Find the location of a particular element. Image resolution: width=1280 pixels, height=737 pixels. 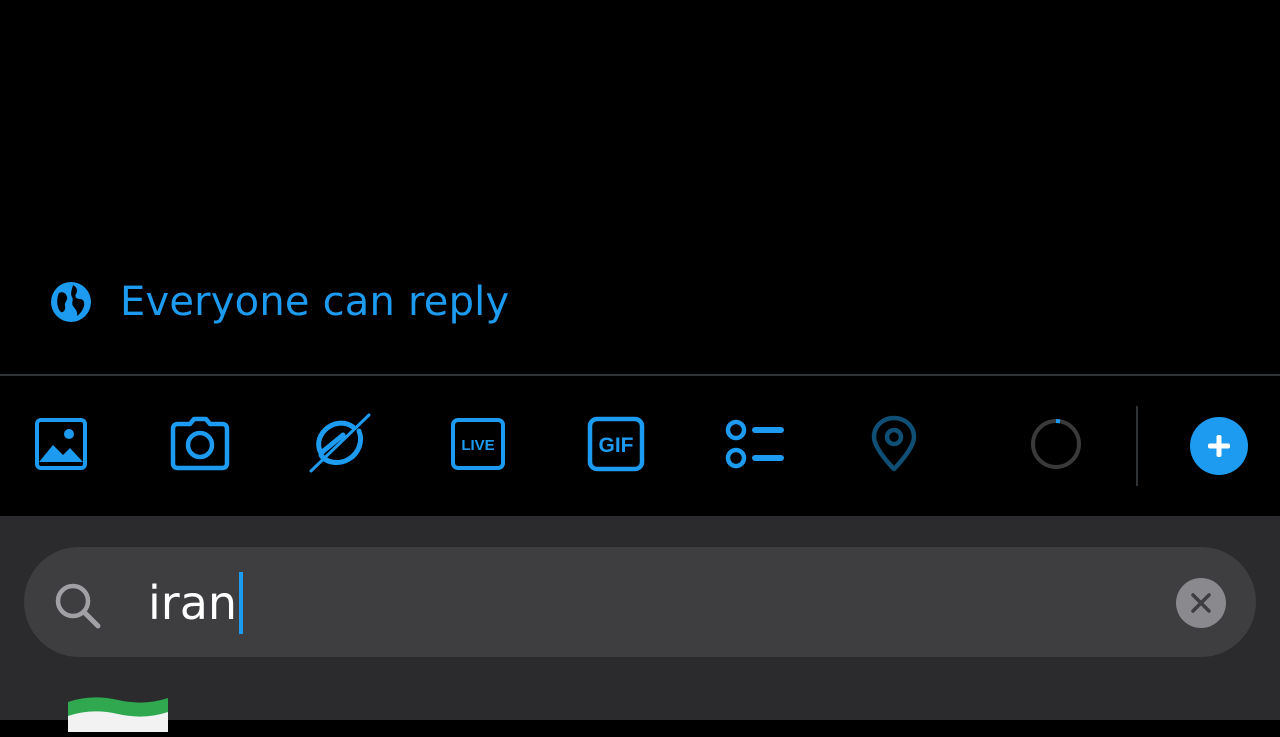

search-query: iran is located at coordinates (196, 603).